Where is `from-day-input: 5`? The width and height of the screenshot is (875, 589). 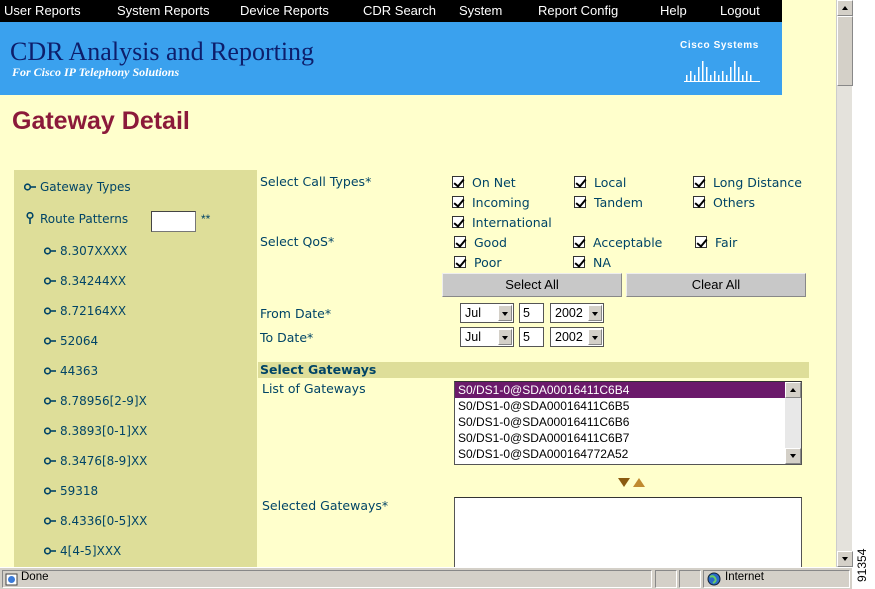
from-day-input: 5 is located at coordinates (531, 313).